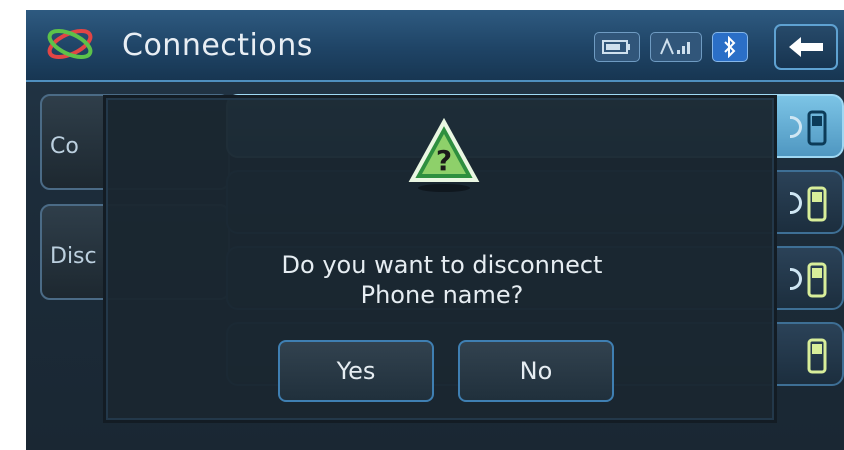 The height and width of the screenshot is (450, 844). I want to click on signal-icon, so click(676, 47).